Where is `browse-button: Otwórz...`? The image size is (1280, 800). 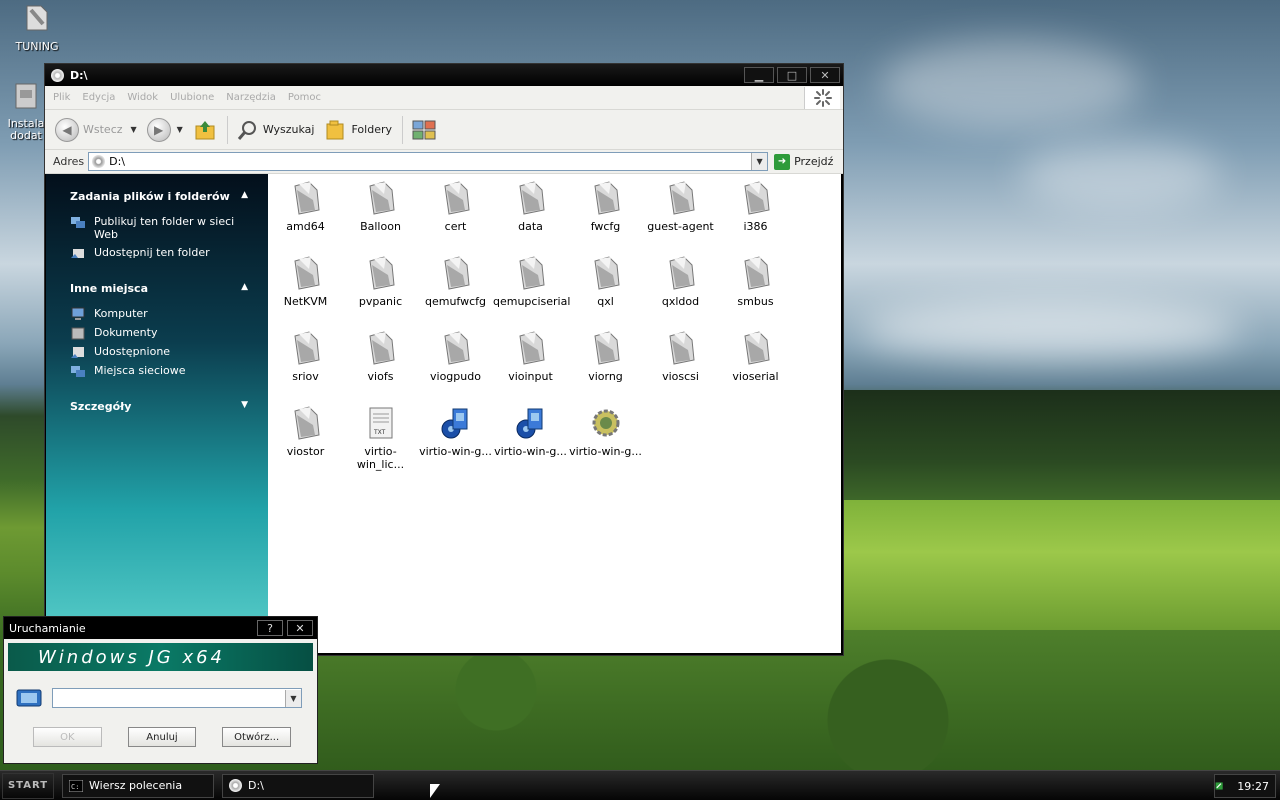 browse-button: Otwórz... is located at coordinates (257, 737).